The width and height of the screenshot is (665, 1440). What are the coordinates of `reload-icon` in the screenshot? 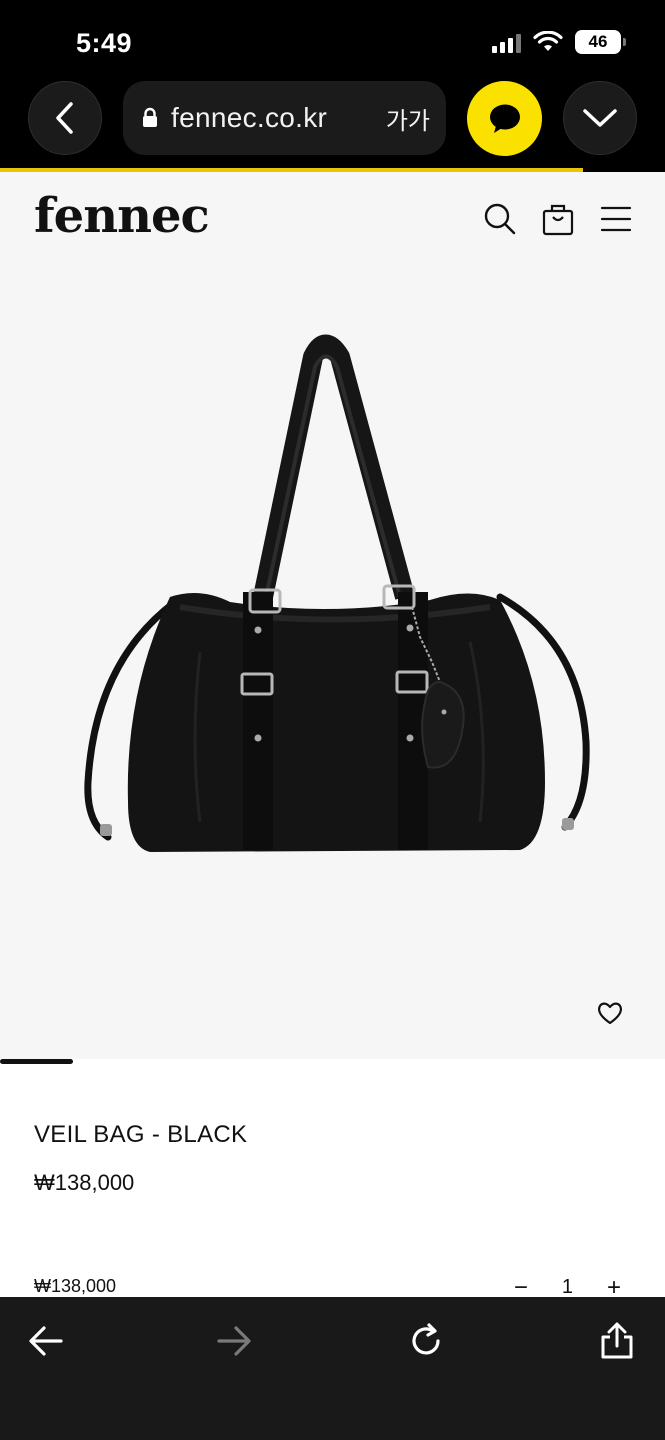 It's located at (426, 1341).